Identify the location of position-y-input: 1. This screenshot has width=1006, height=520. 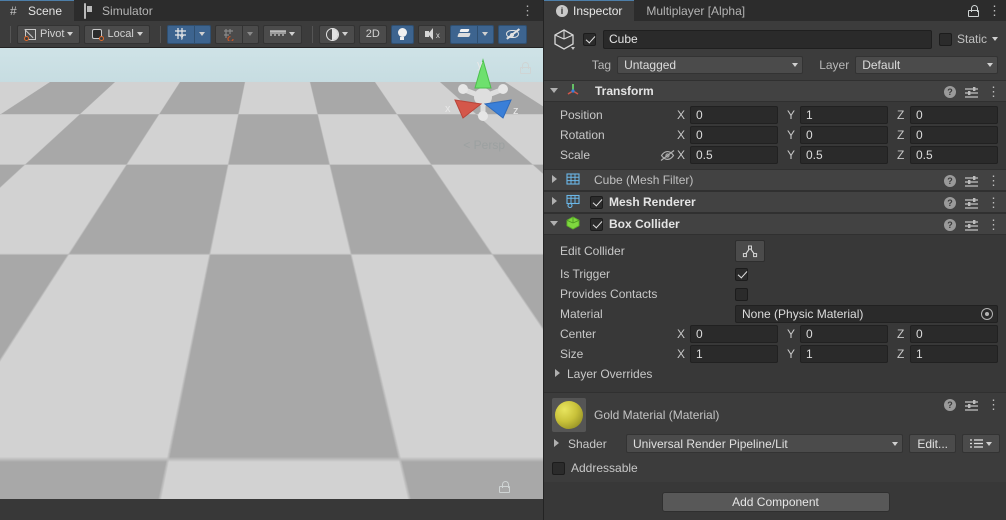
(844, 115).